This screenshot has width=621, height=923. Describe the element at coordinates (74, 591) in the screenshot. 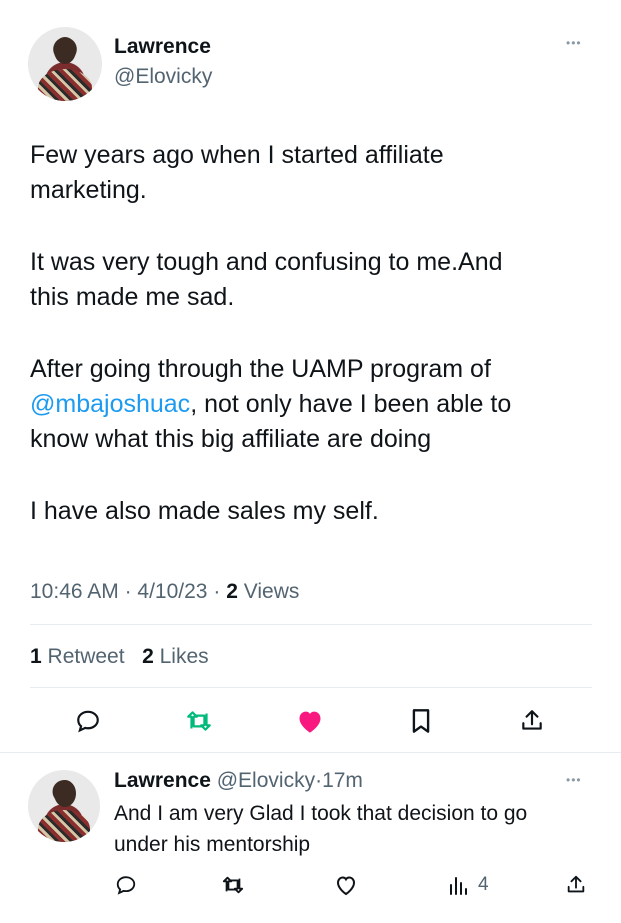

I see `tweet-time: 10:46 AM` at that location.